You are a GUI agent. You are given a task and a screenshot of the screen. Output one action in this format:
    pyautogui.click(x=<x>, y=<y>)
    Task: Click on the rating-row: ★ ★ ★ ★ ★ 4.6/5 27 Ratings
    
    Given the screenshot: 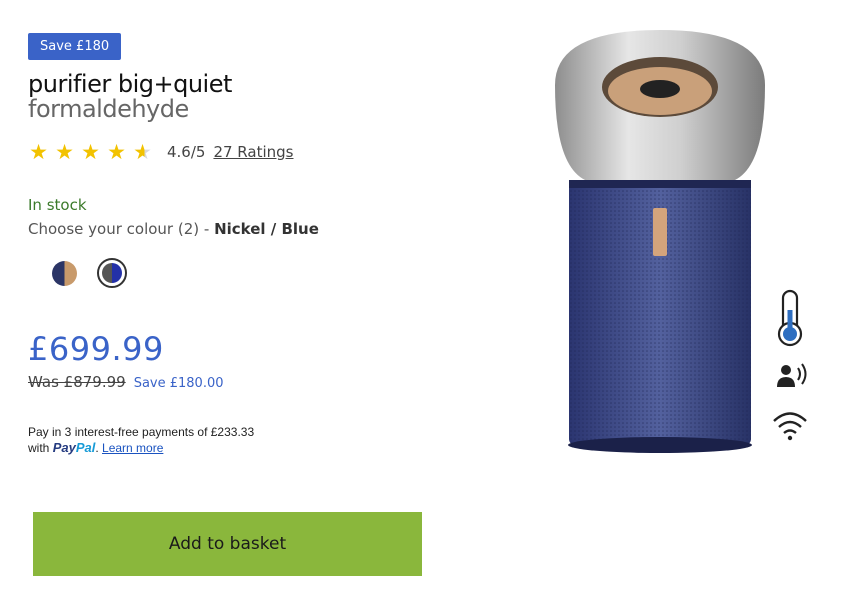 What is the action you would take?
    pyautogui.click(x=160, y=152)
    